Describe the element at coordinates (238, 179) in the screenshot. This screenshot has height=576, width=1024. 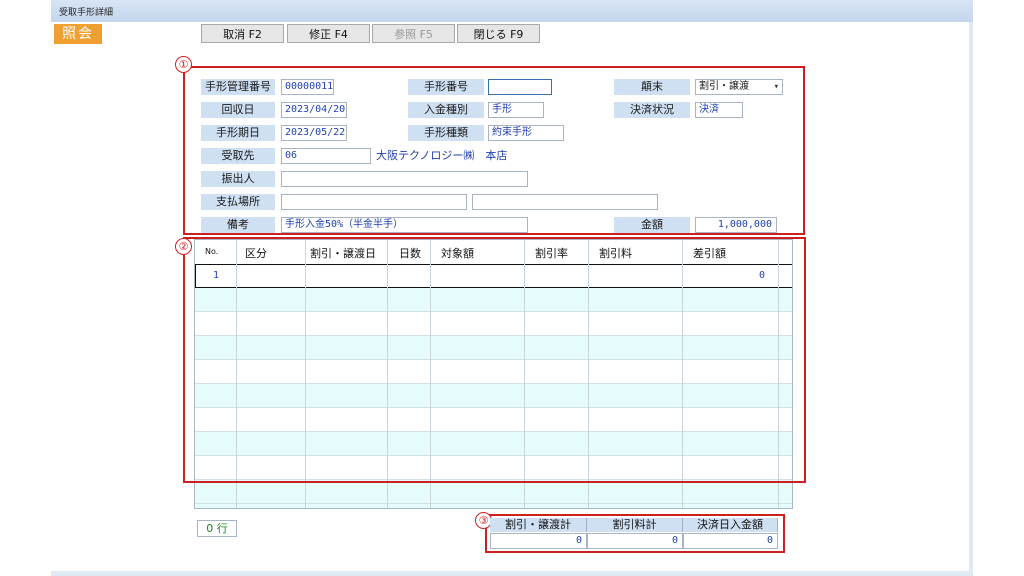
I see `drawer-label: 振出人` at that location.